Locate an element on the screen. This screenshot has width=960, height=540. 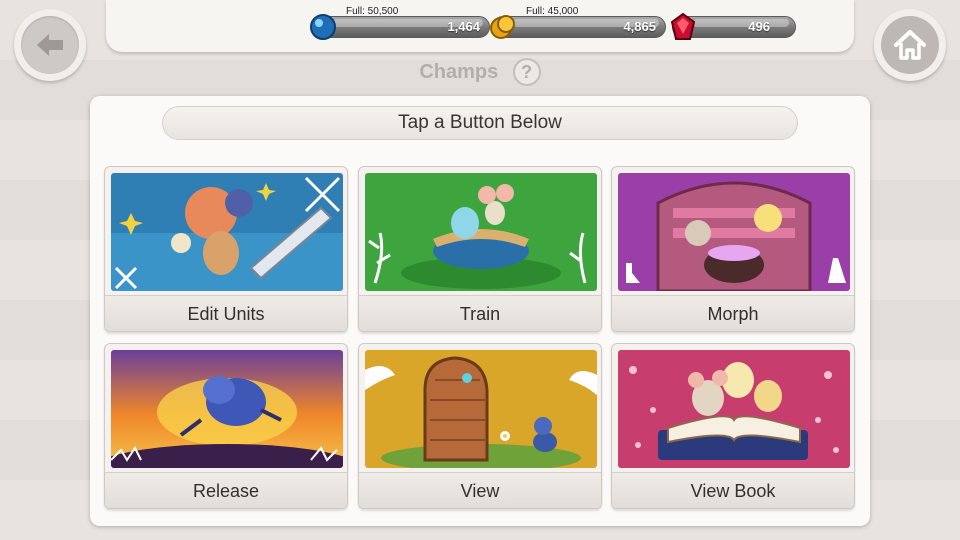
train-artwork is located at coordinates (481, 232).